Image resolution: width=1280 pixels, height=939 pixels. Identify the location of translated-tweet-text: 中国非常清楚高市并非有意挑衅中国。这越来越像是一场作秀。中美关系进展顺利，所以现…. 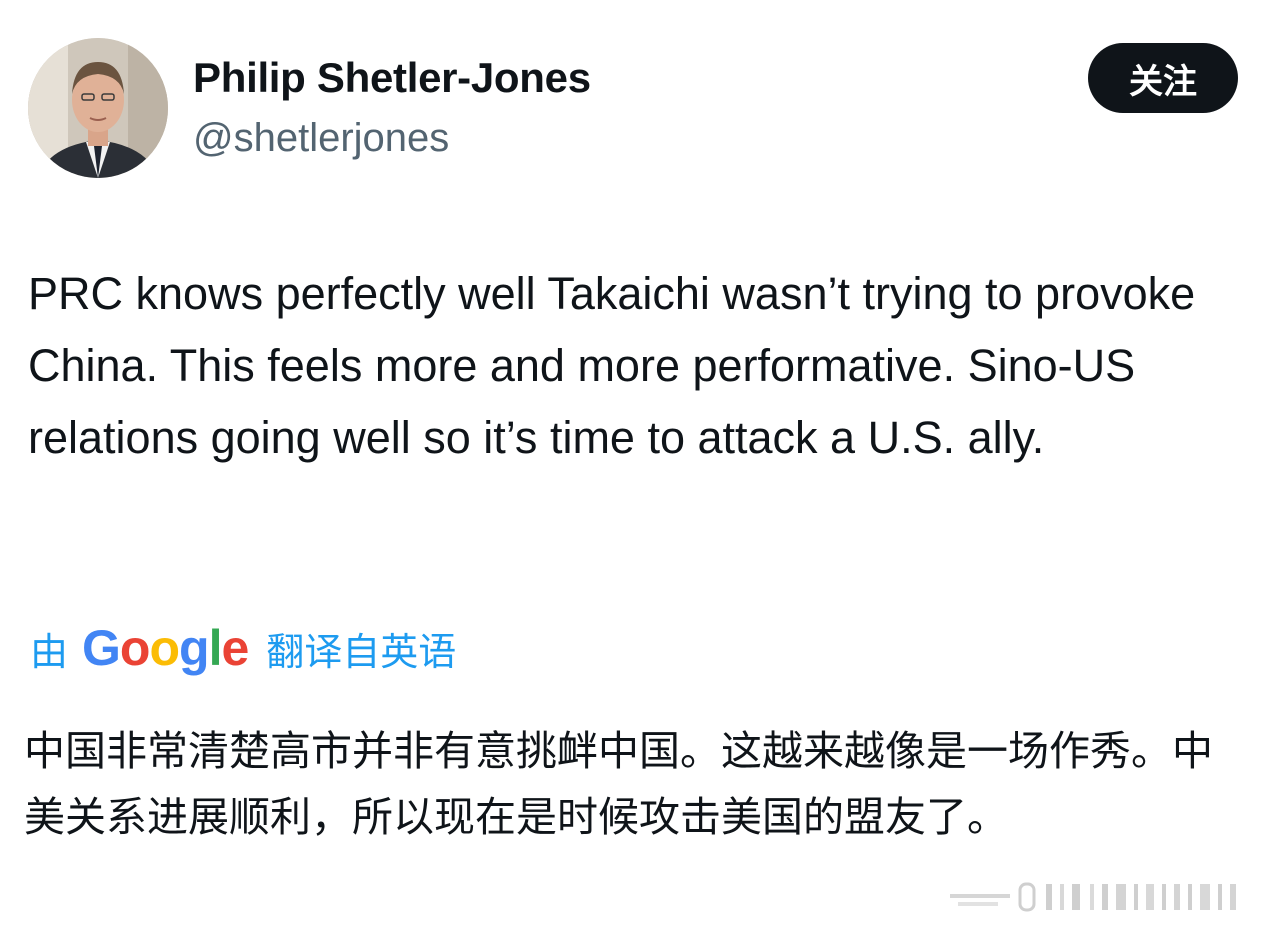
(618, 784).